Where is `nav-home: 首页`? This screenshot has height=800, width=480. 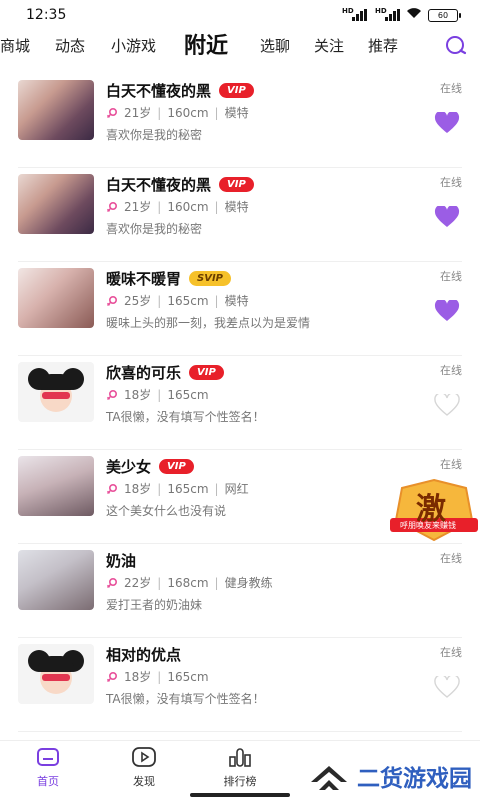 nav-home: 首页 is located at coordinates (48, 768).